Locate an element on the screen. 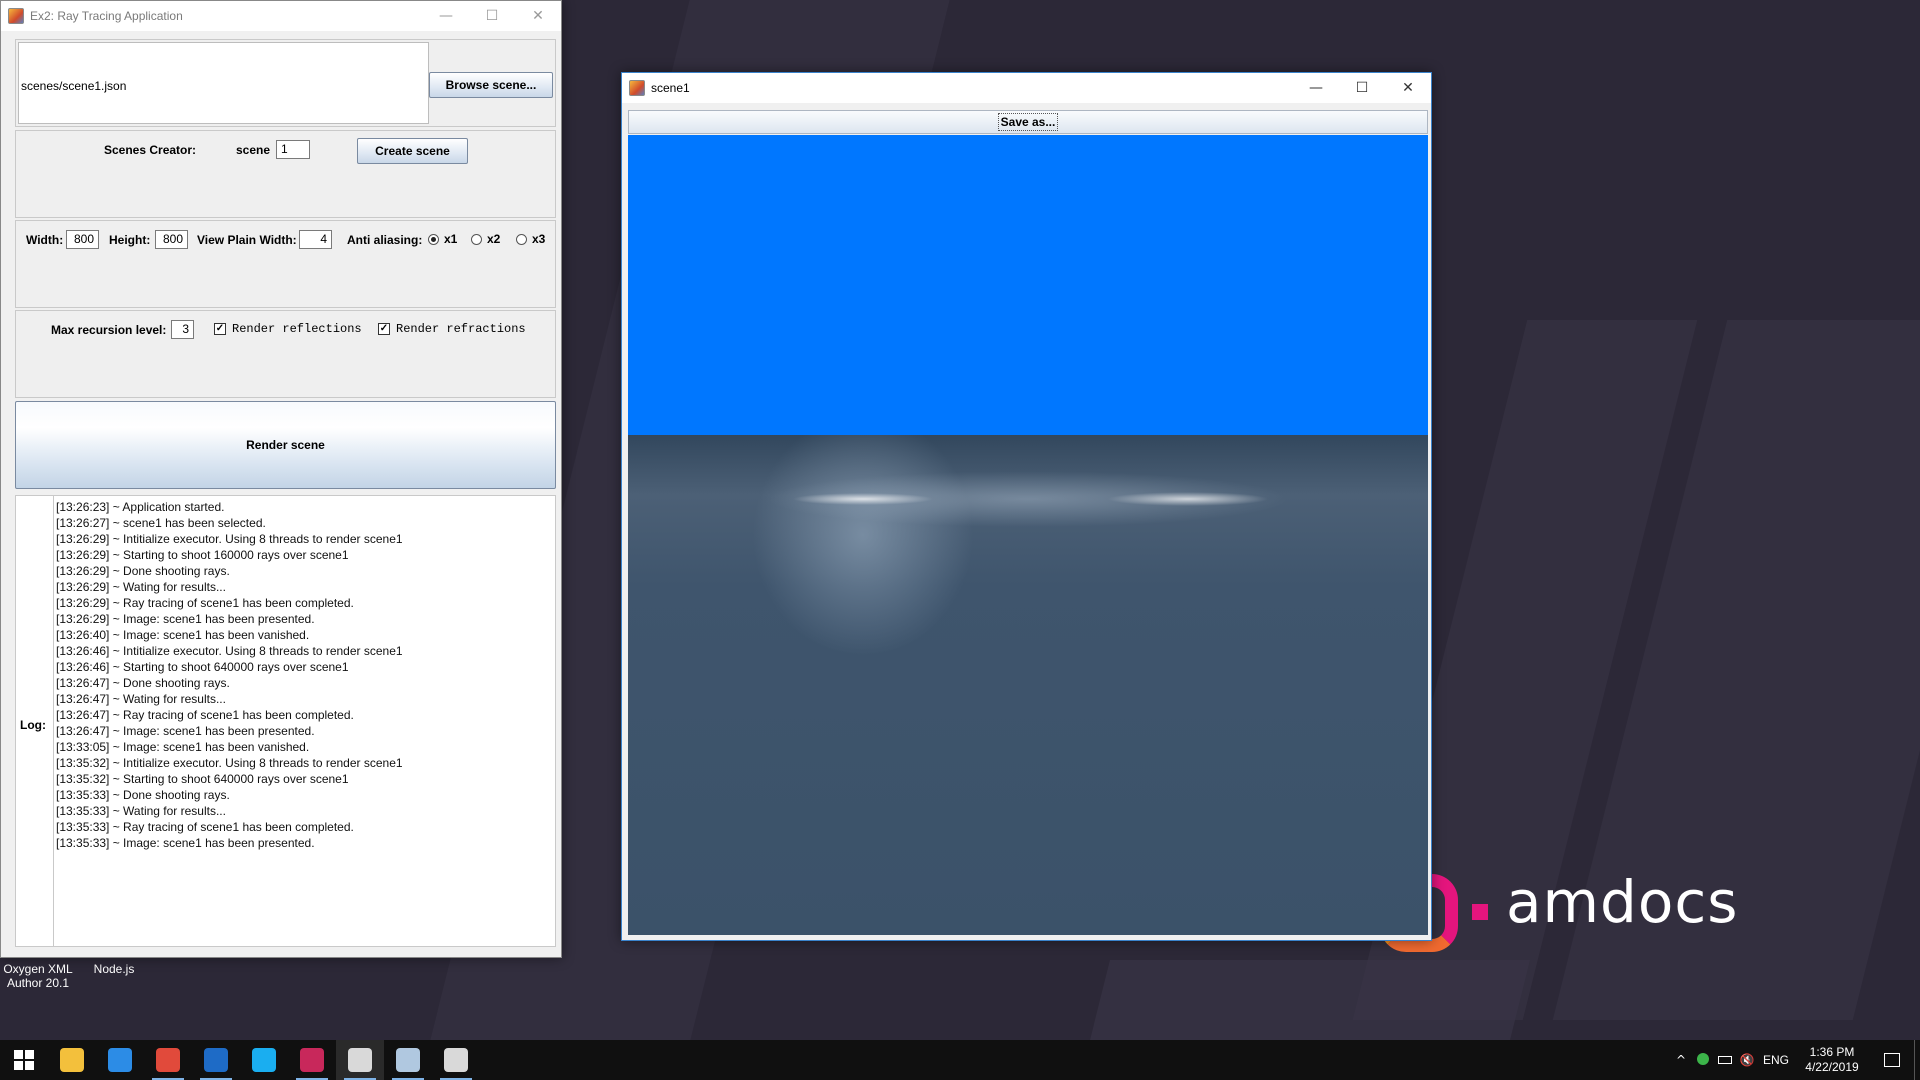 The height and width of the screenshot is (1080, 1920). log-line: [13:35:33] ~ Done shooting rays. is located at coordinates (143, 795).